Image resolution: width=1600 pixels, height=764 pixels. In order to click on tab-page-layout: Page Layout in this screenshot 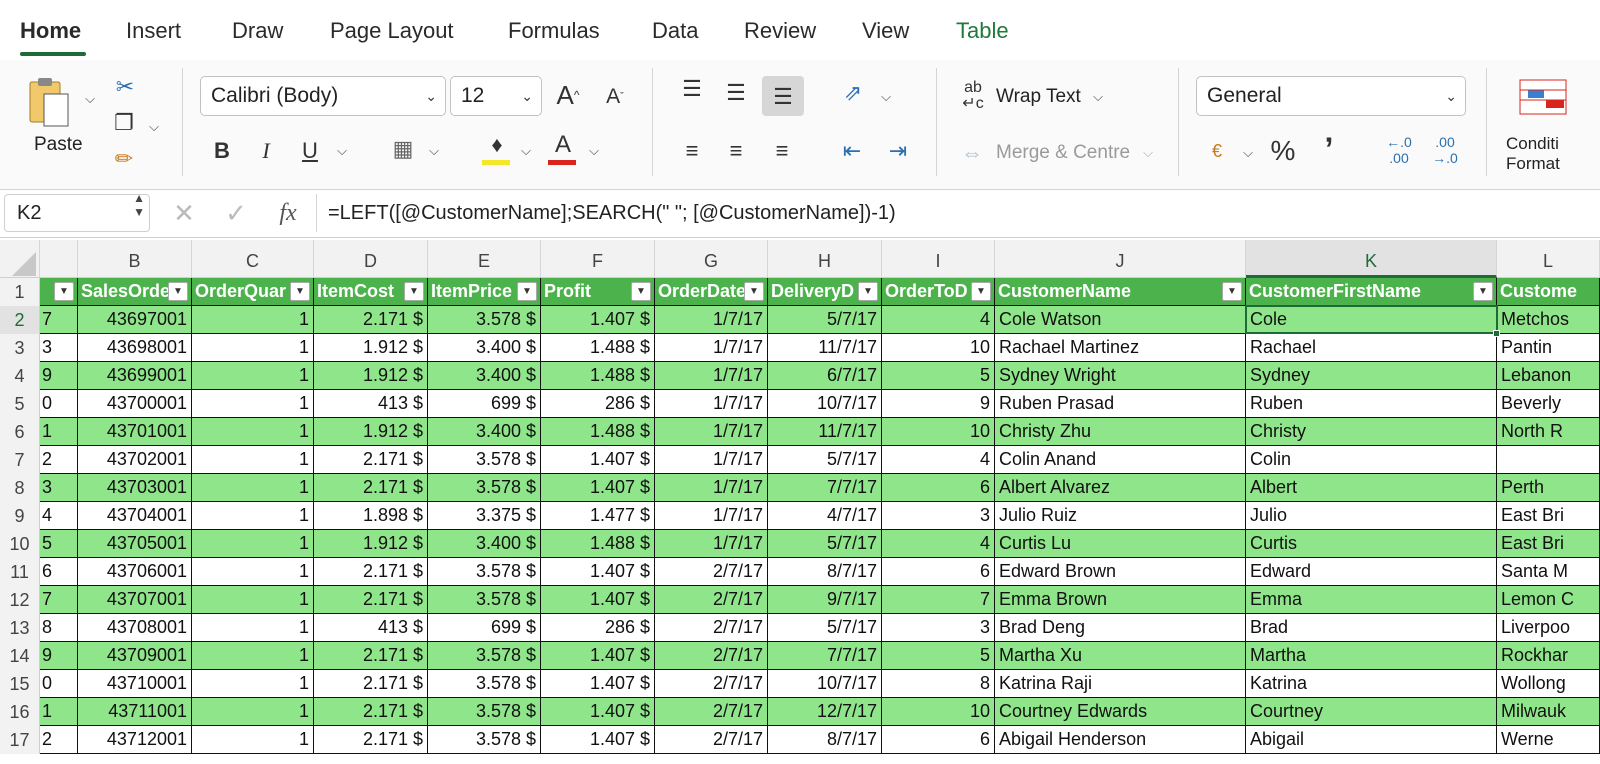, I will do `click(392, 31)`.